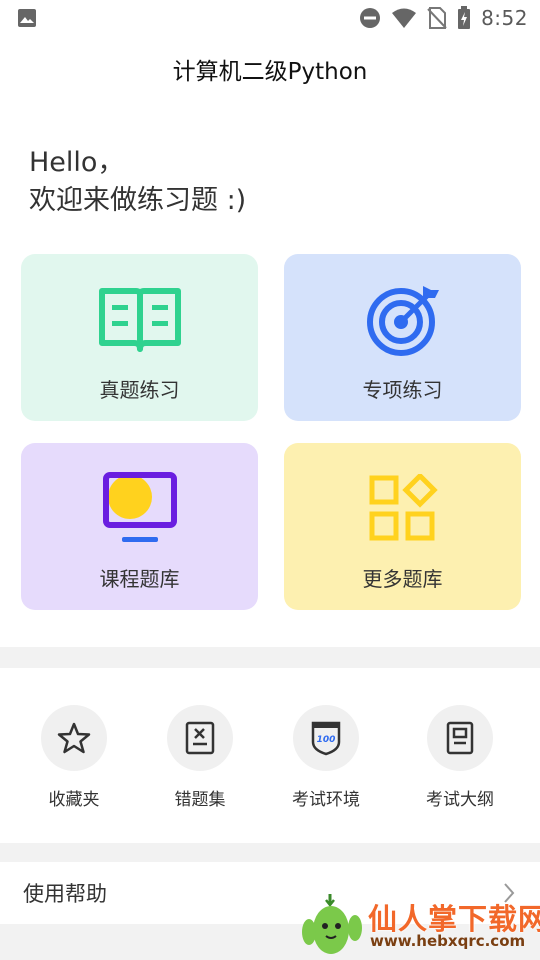 Image resolution: width=540 pixels, height=960 pixels. I want to click on shortcut-exam-outline: 考试大纲, so click(460, 757).